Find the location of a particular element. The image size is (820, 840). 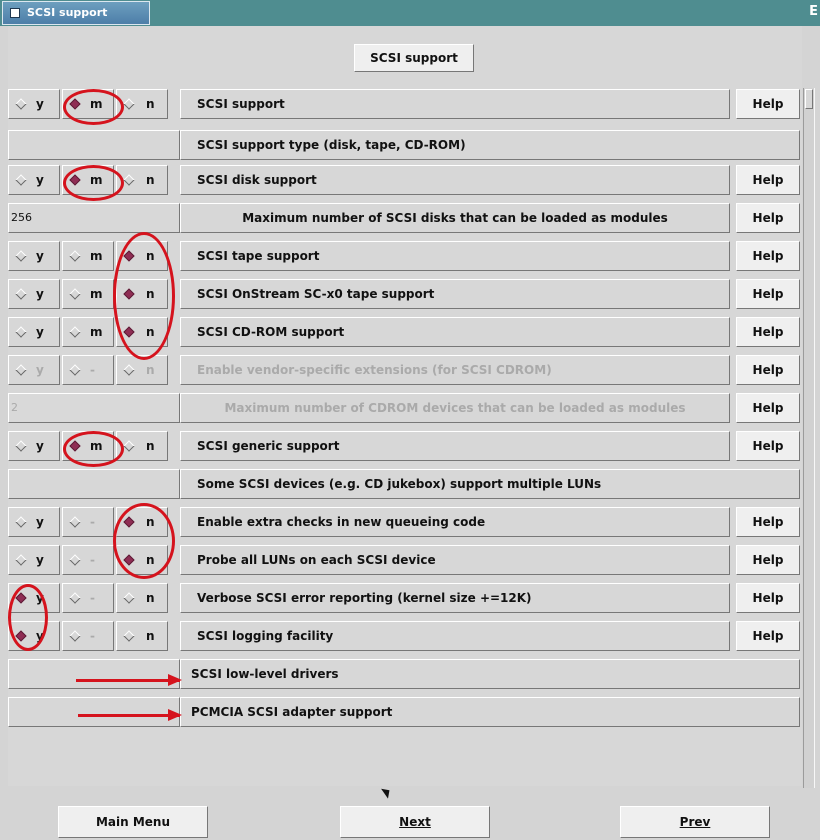

option-label: Enable extra checks in new queueing code is located at coordinates (455, 522).